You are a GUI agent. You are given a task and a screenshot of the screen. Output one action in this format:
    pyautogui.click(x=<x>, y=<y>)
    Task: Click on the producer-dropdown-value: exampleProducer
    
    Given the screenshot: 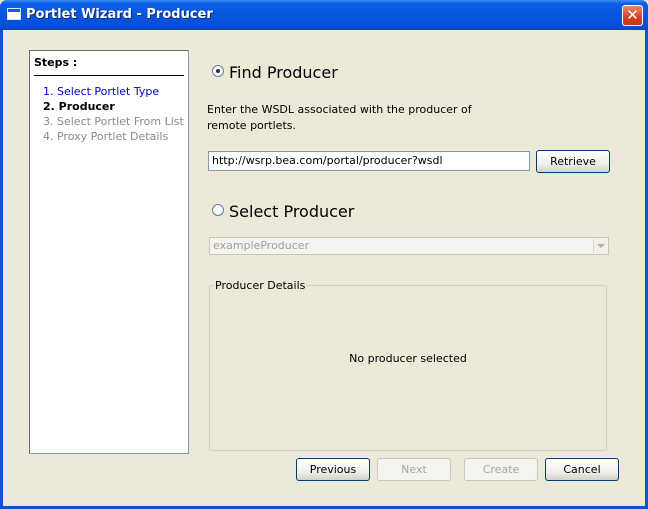 What is the action you would take?
    pyautogui.click(x=261, y=245)
    